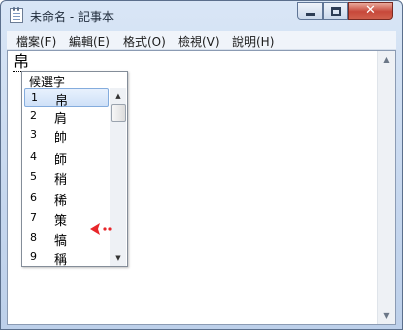 The image size is (403, 330). Describe the element at coordinates (61, 138) in the screenshot. I see `candidate-char: 帥` at that location.